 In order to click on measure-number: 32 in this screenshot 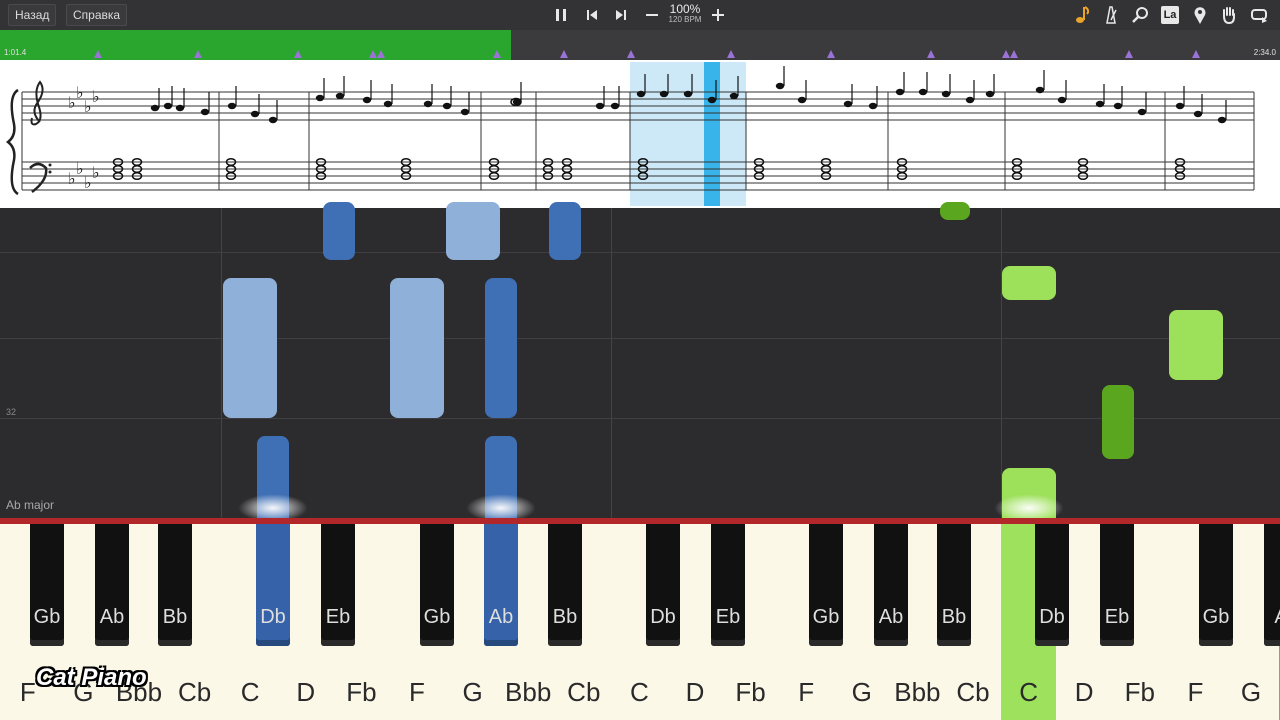, I will do `click(11, 412)`.